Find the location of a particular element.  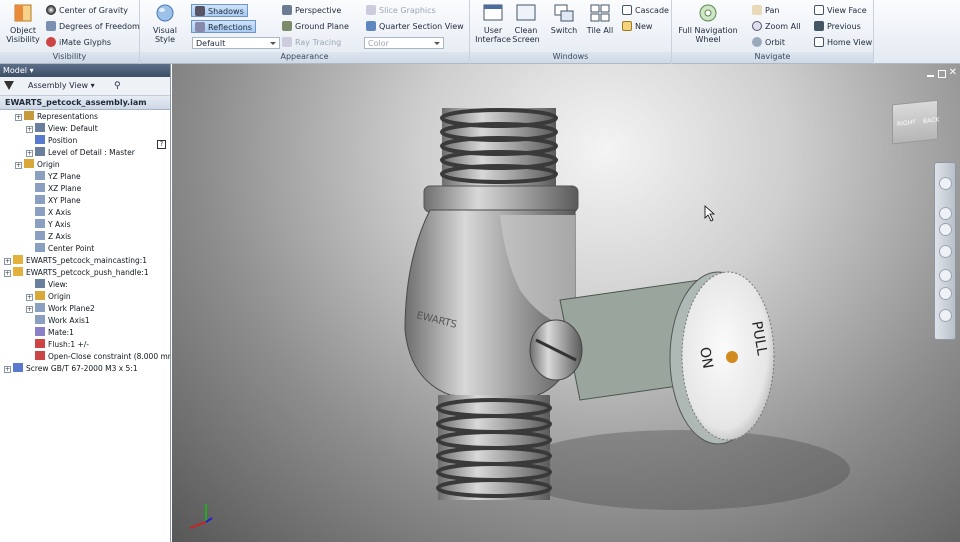

tree-view: View: is located at coordinates (47, 285).